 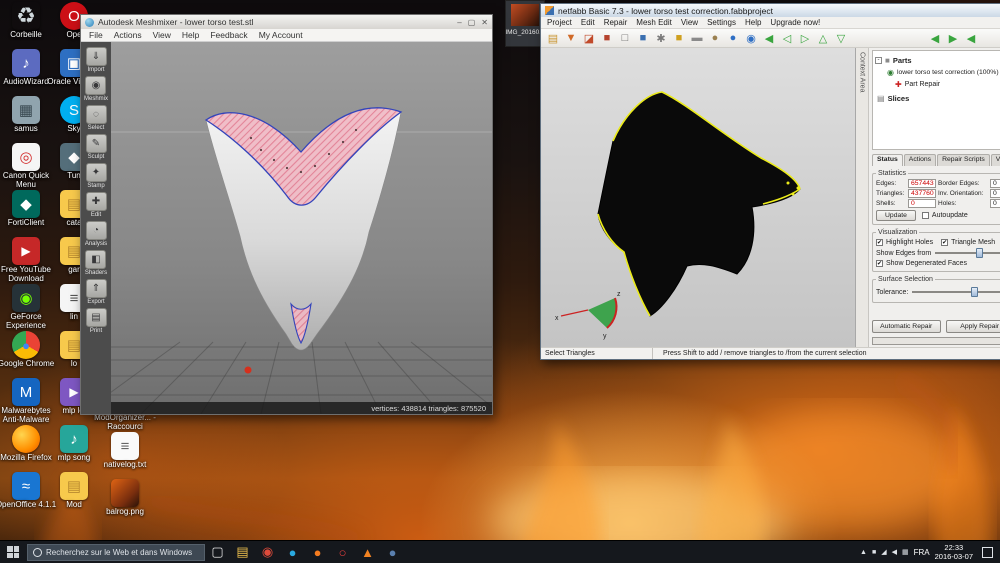 What do you see at coordinates (715, 38) in the screenshot?
I see `sphere-icon: ●` at bounding box center [715, 38].